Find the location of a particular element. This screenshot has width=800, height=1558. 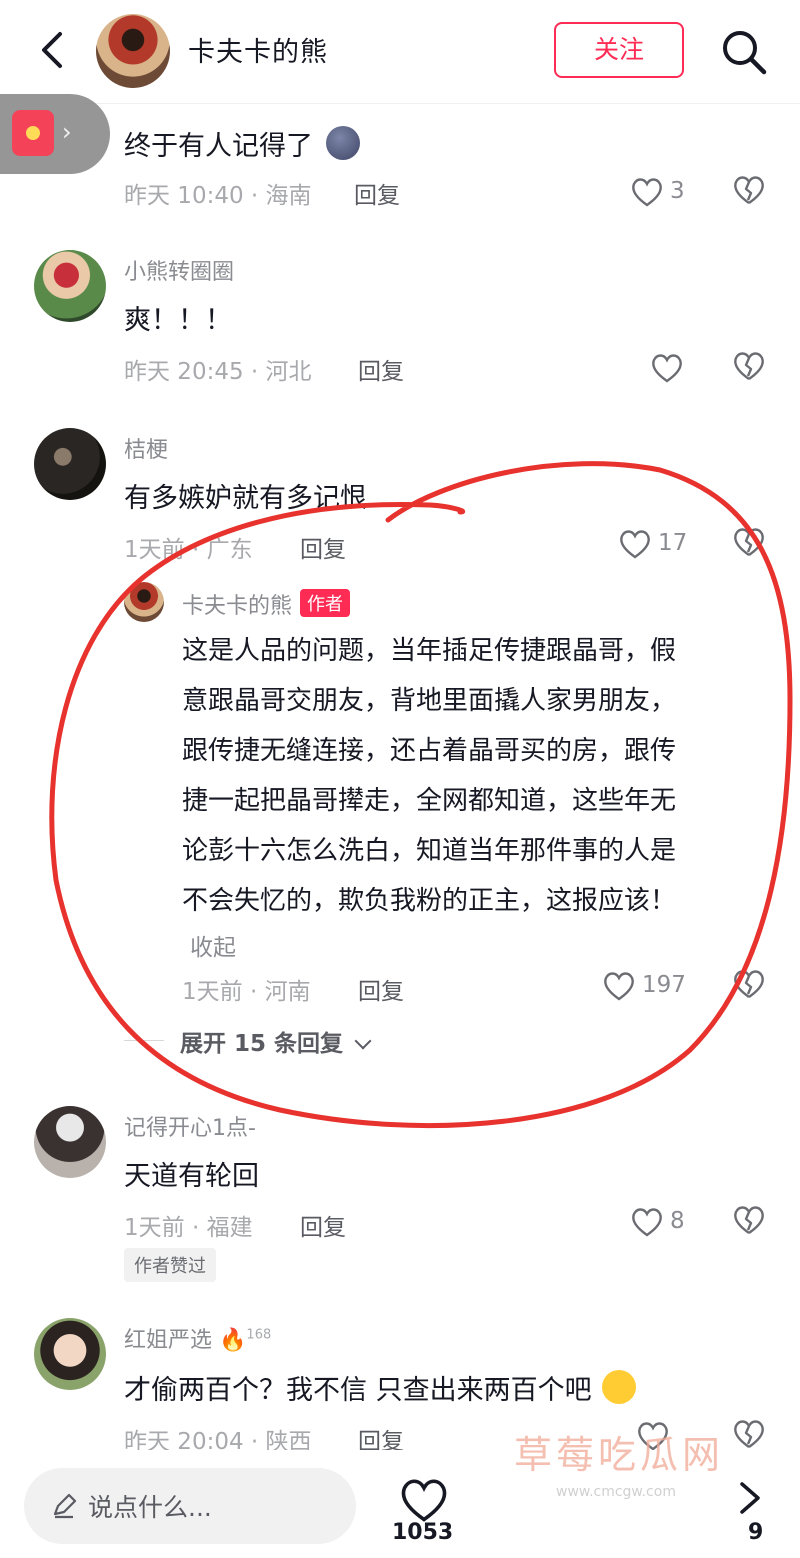

author-reply-meta: 1天前 · 河南 is located at coordinates (246, 992).